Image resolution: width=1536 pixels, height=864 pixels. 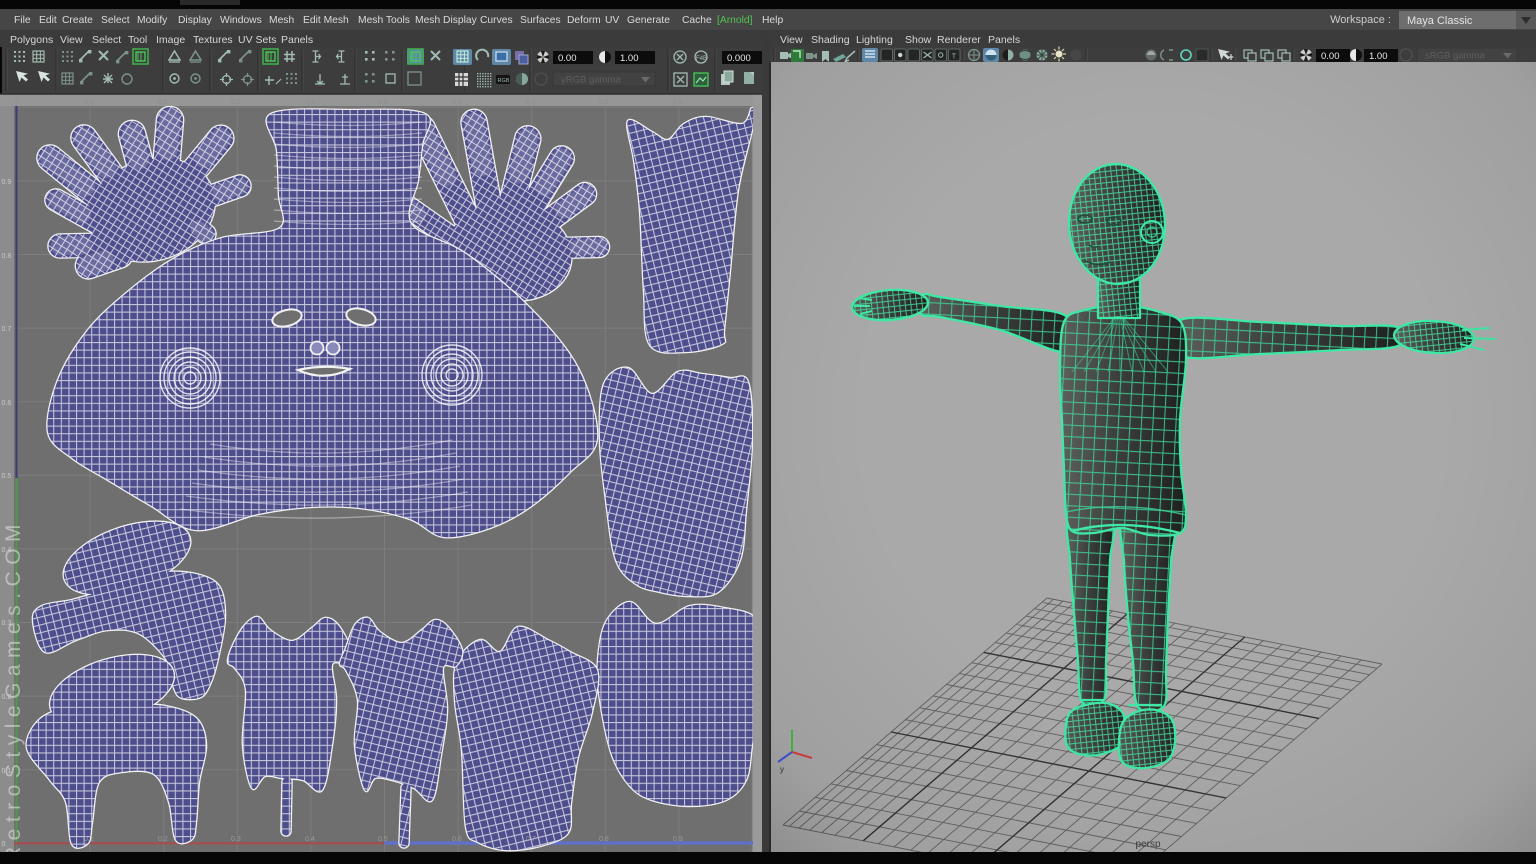 What do you see at coordinates (959, 40) in the screenshot?
I see `svg-text: Renderer` at bounding box center [959, 40].